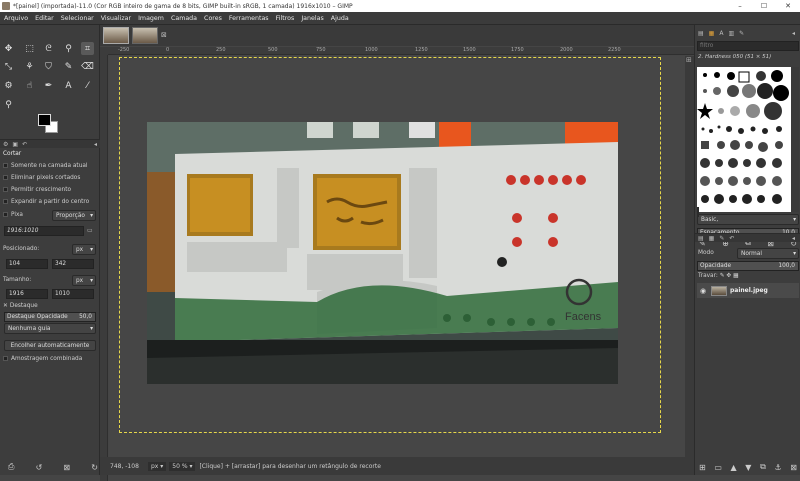 Image resolution: width=800 pixels, height=481 pixels. Describe the element at coordinates (84, 249) in the screenshot. I see `position-unit-select: px ▾` at that location.